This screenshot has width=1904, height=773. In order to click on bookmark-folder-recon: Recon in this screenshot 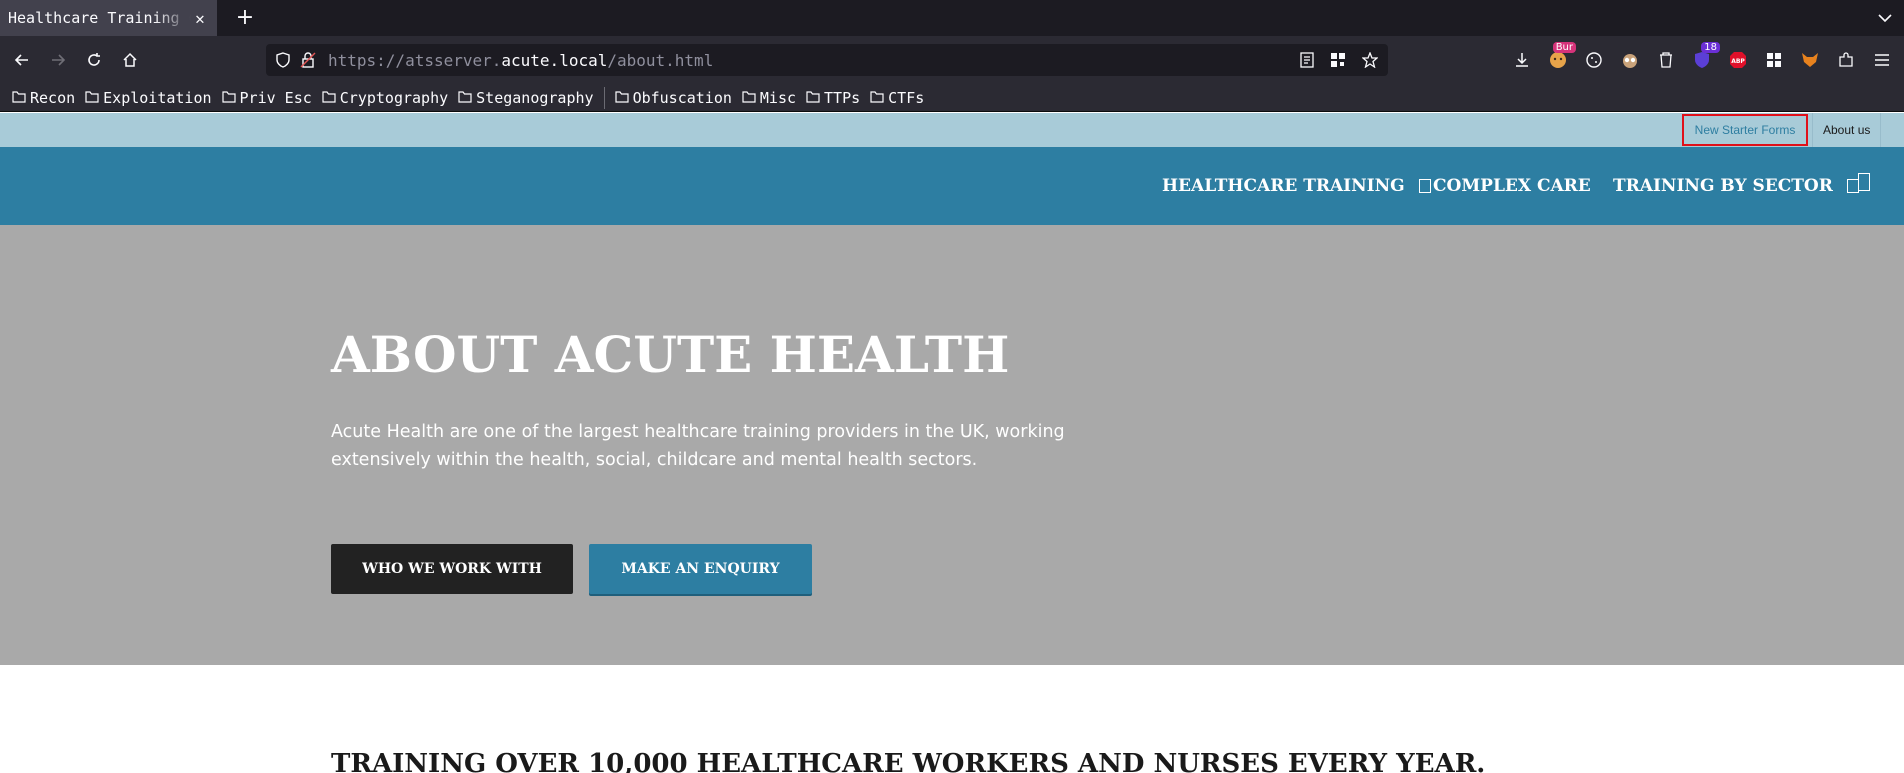, I will do `click(43, 98)`.